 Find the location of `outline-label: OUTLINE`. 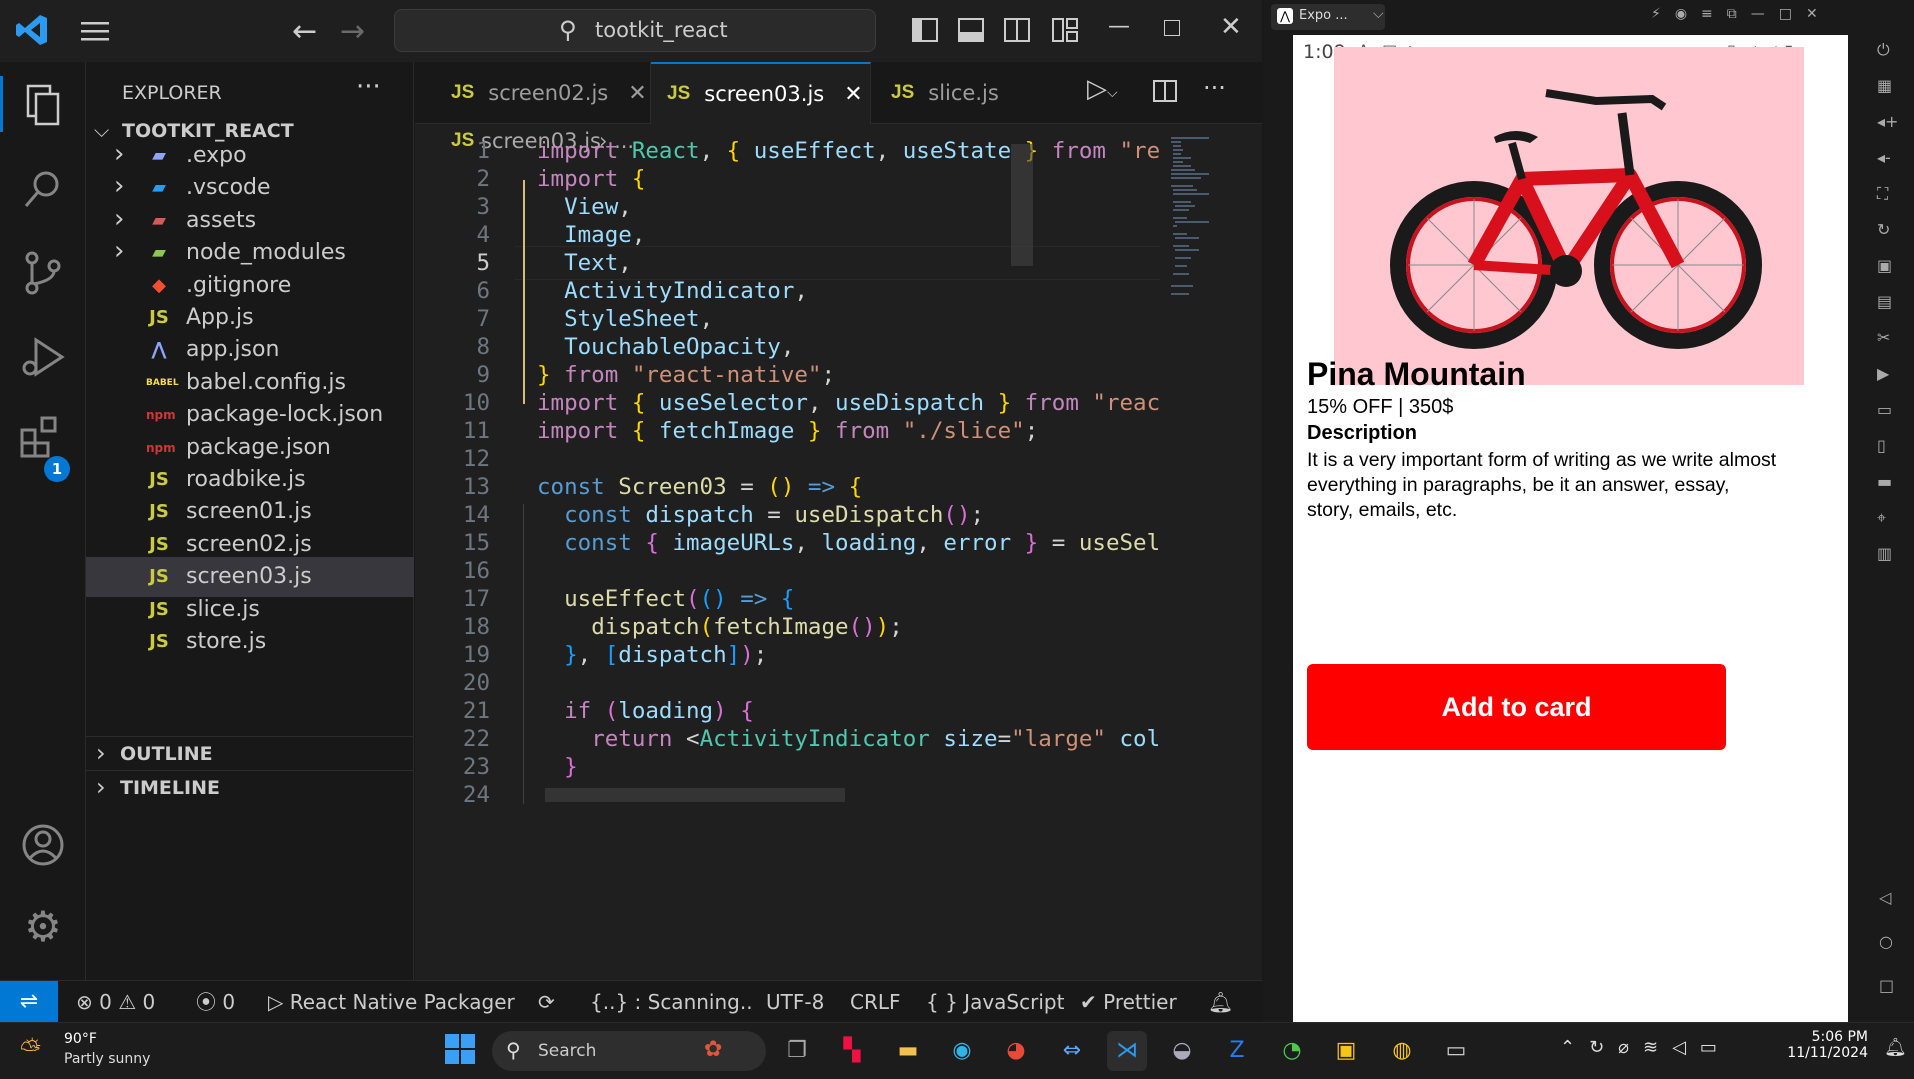

outline-label: OUTLINE is located at coordinates (166, 754).